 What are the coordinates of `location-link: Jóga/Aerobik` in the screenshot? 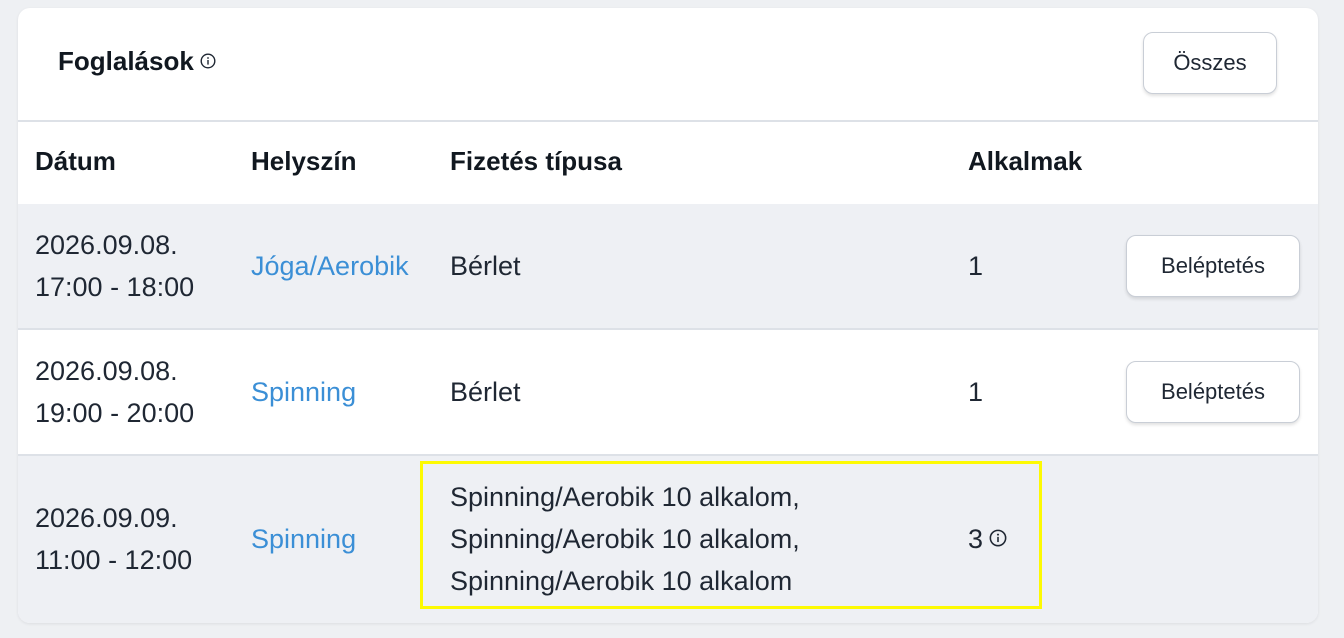 It's located at (330, 266).